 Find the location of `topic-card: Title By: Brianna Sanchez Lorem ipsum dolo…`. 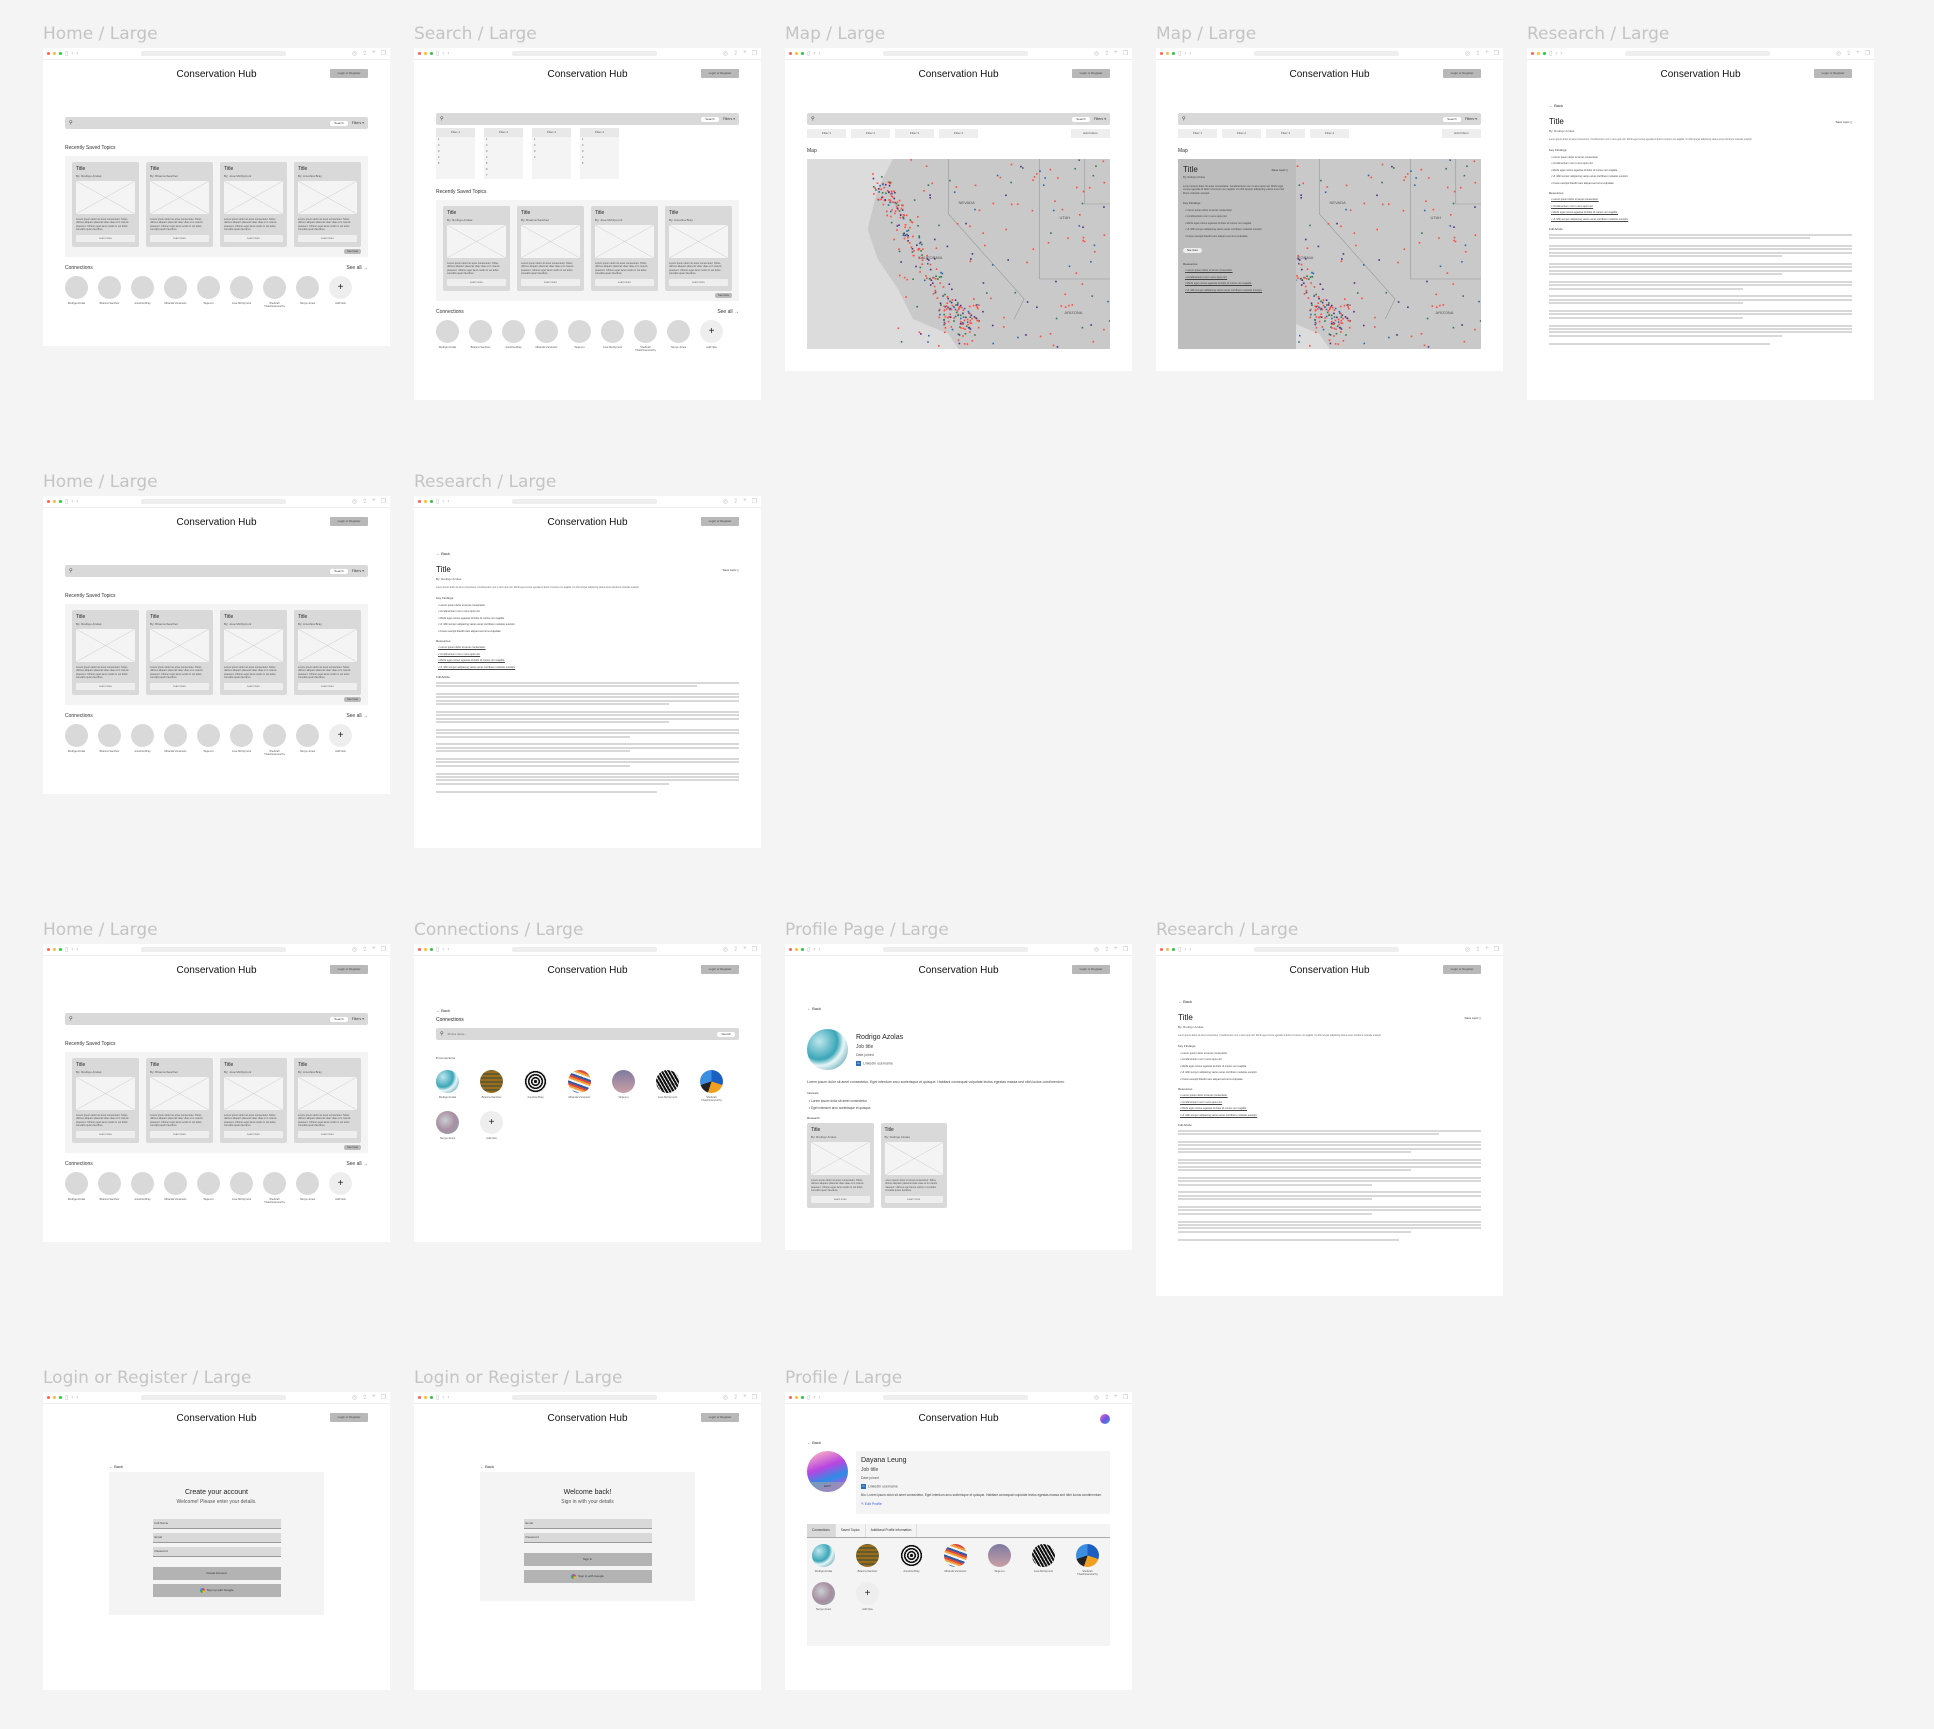

topic-card: Title By: Brianna Sanchez Lorem ipsum dolo… is located at coordinates (550, 248).